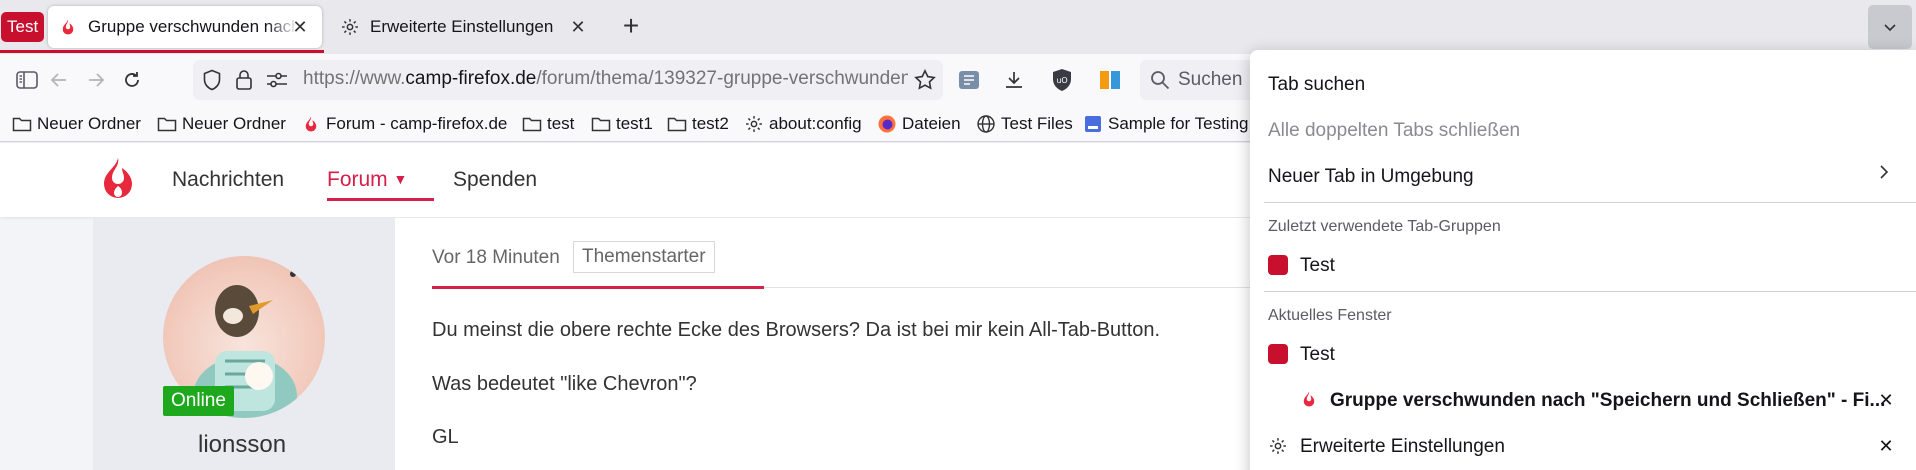 The width and height of the screenshot is (1916, 470). What do you see at coordinates (277, 80) in the screenshot?
I see `permissions-icon` at bounding box center [277, 80].